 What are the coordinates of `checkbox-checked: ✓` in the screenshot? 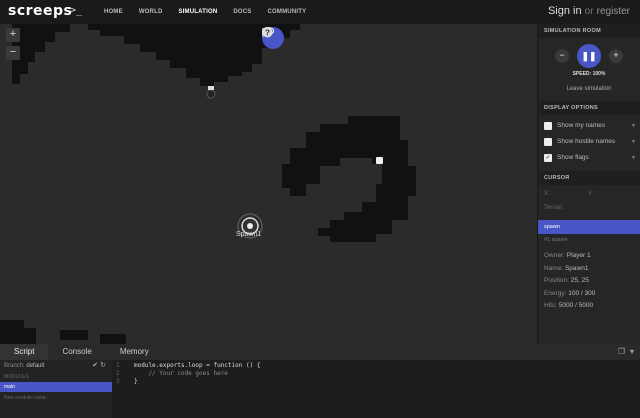 It's located at (548, 158).